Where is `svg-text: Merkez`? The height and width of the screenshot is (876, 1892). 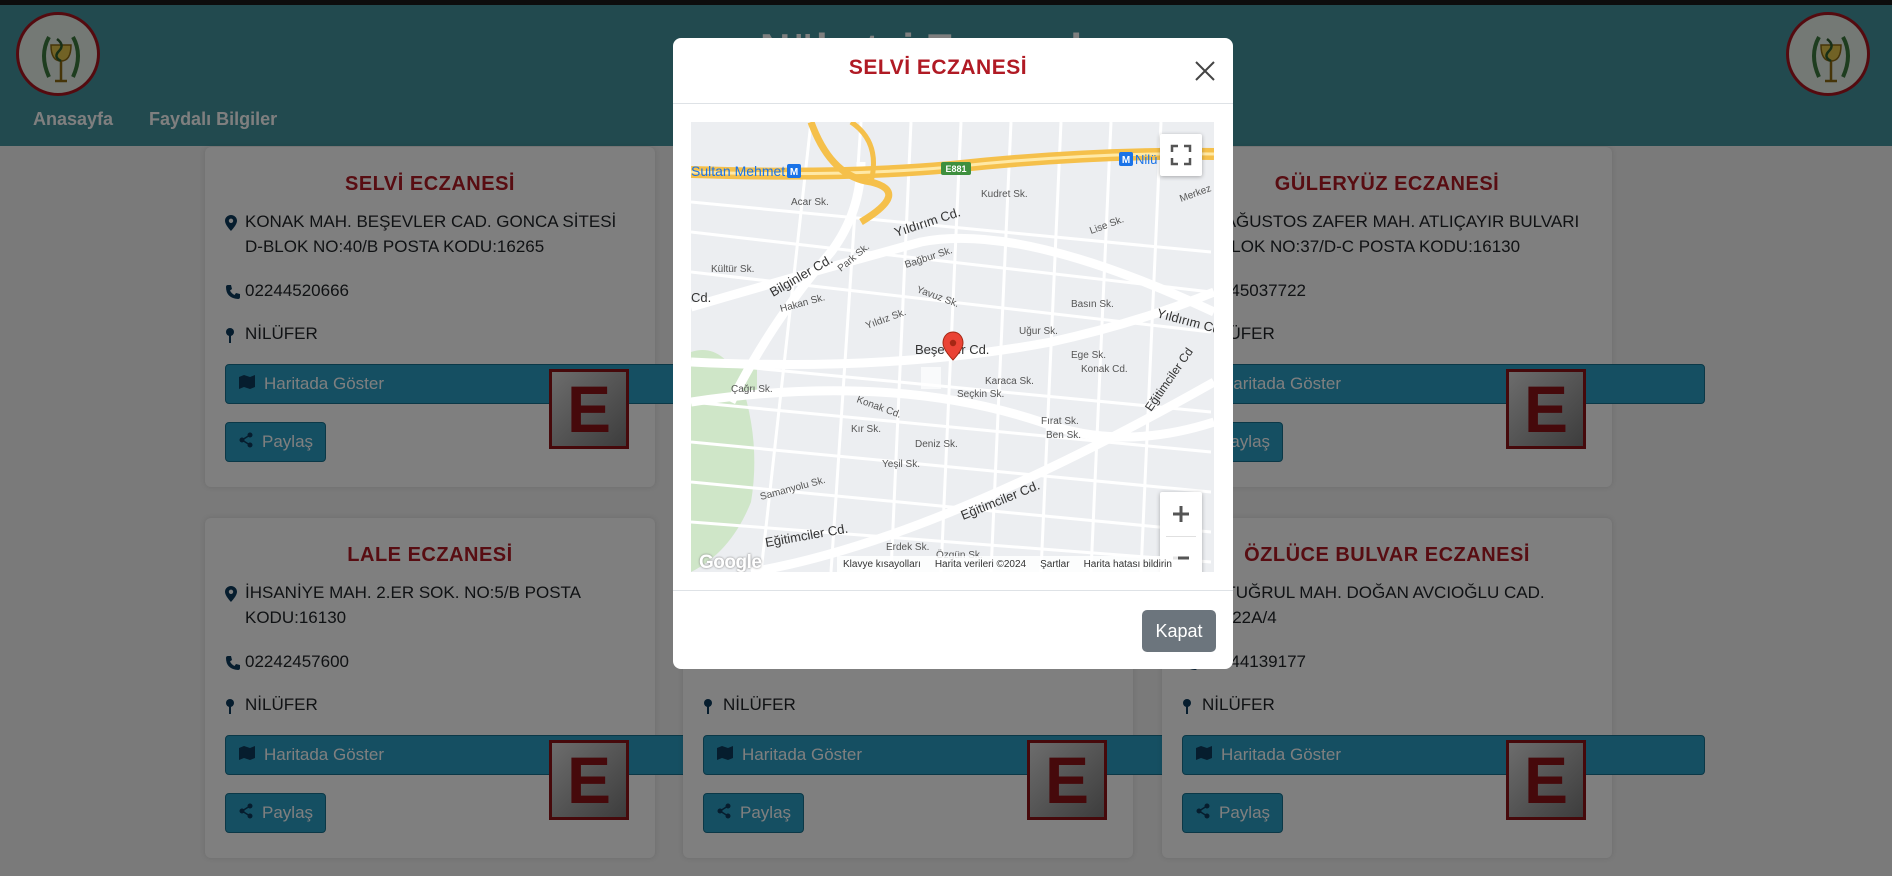 svg-text: Merkez is located at coordinates (1195, 194).